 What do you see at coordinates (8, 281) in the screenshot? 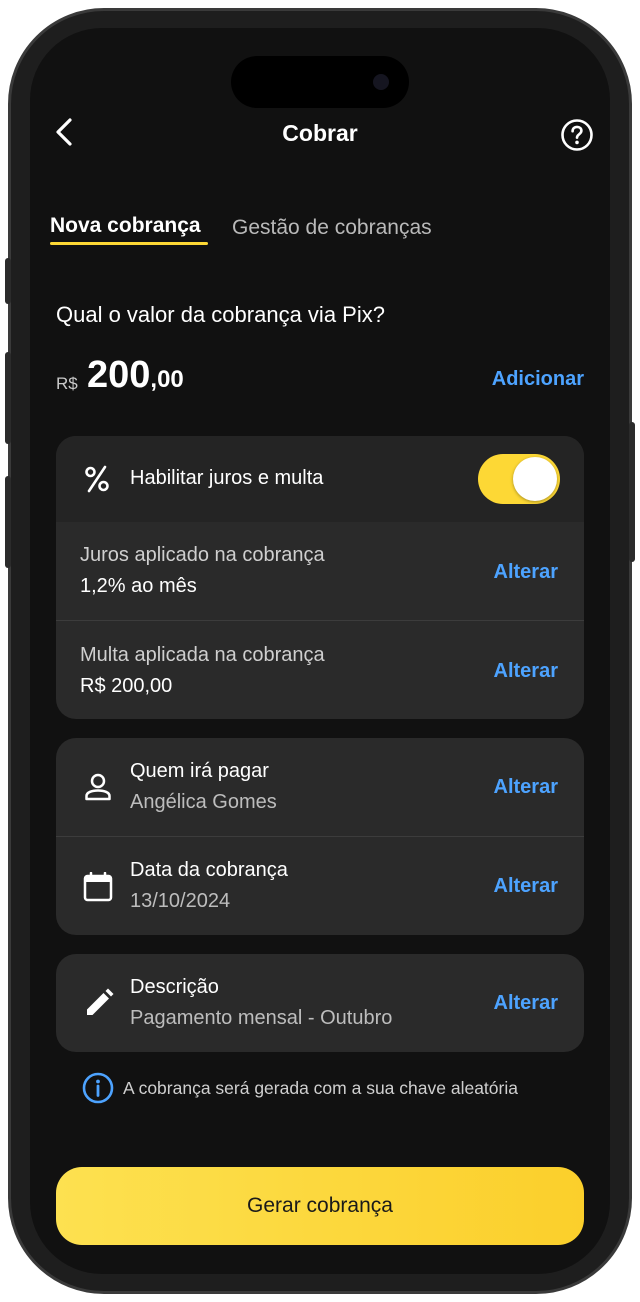
I see `mute-switch` at bounding box center [8, 281].